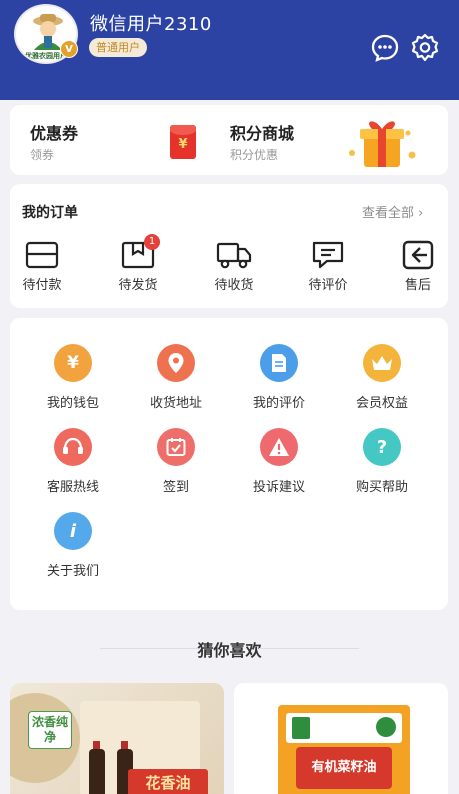 This screenshot has height=794, width=459. I want to click on divider-right, so click(309, 648).